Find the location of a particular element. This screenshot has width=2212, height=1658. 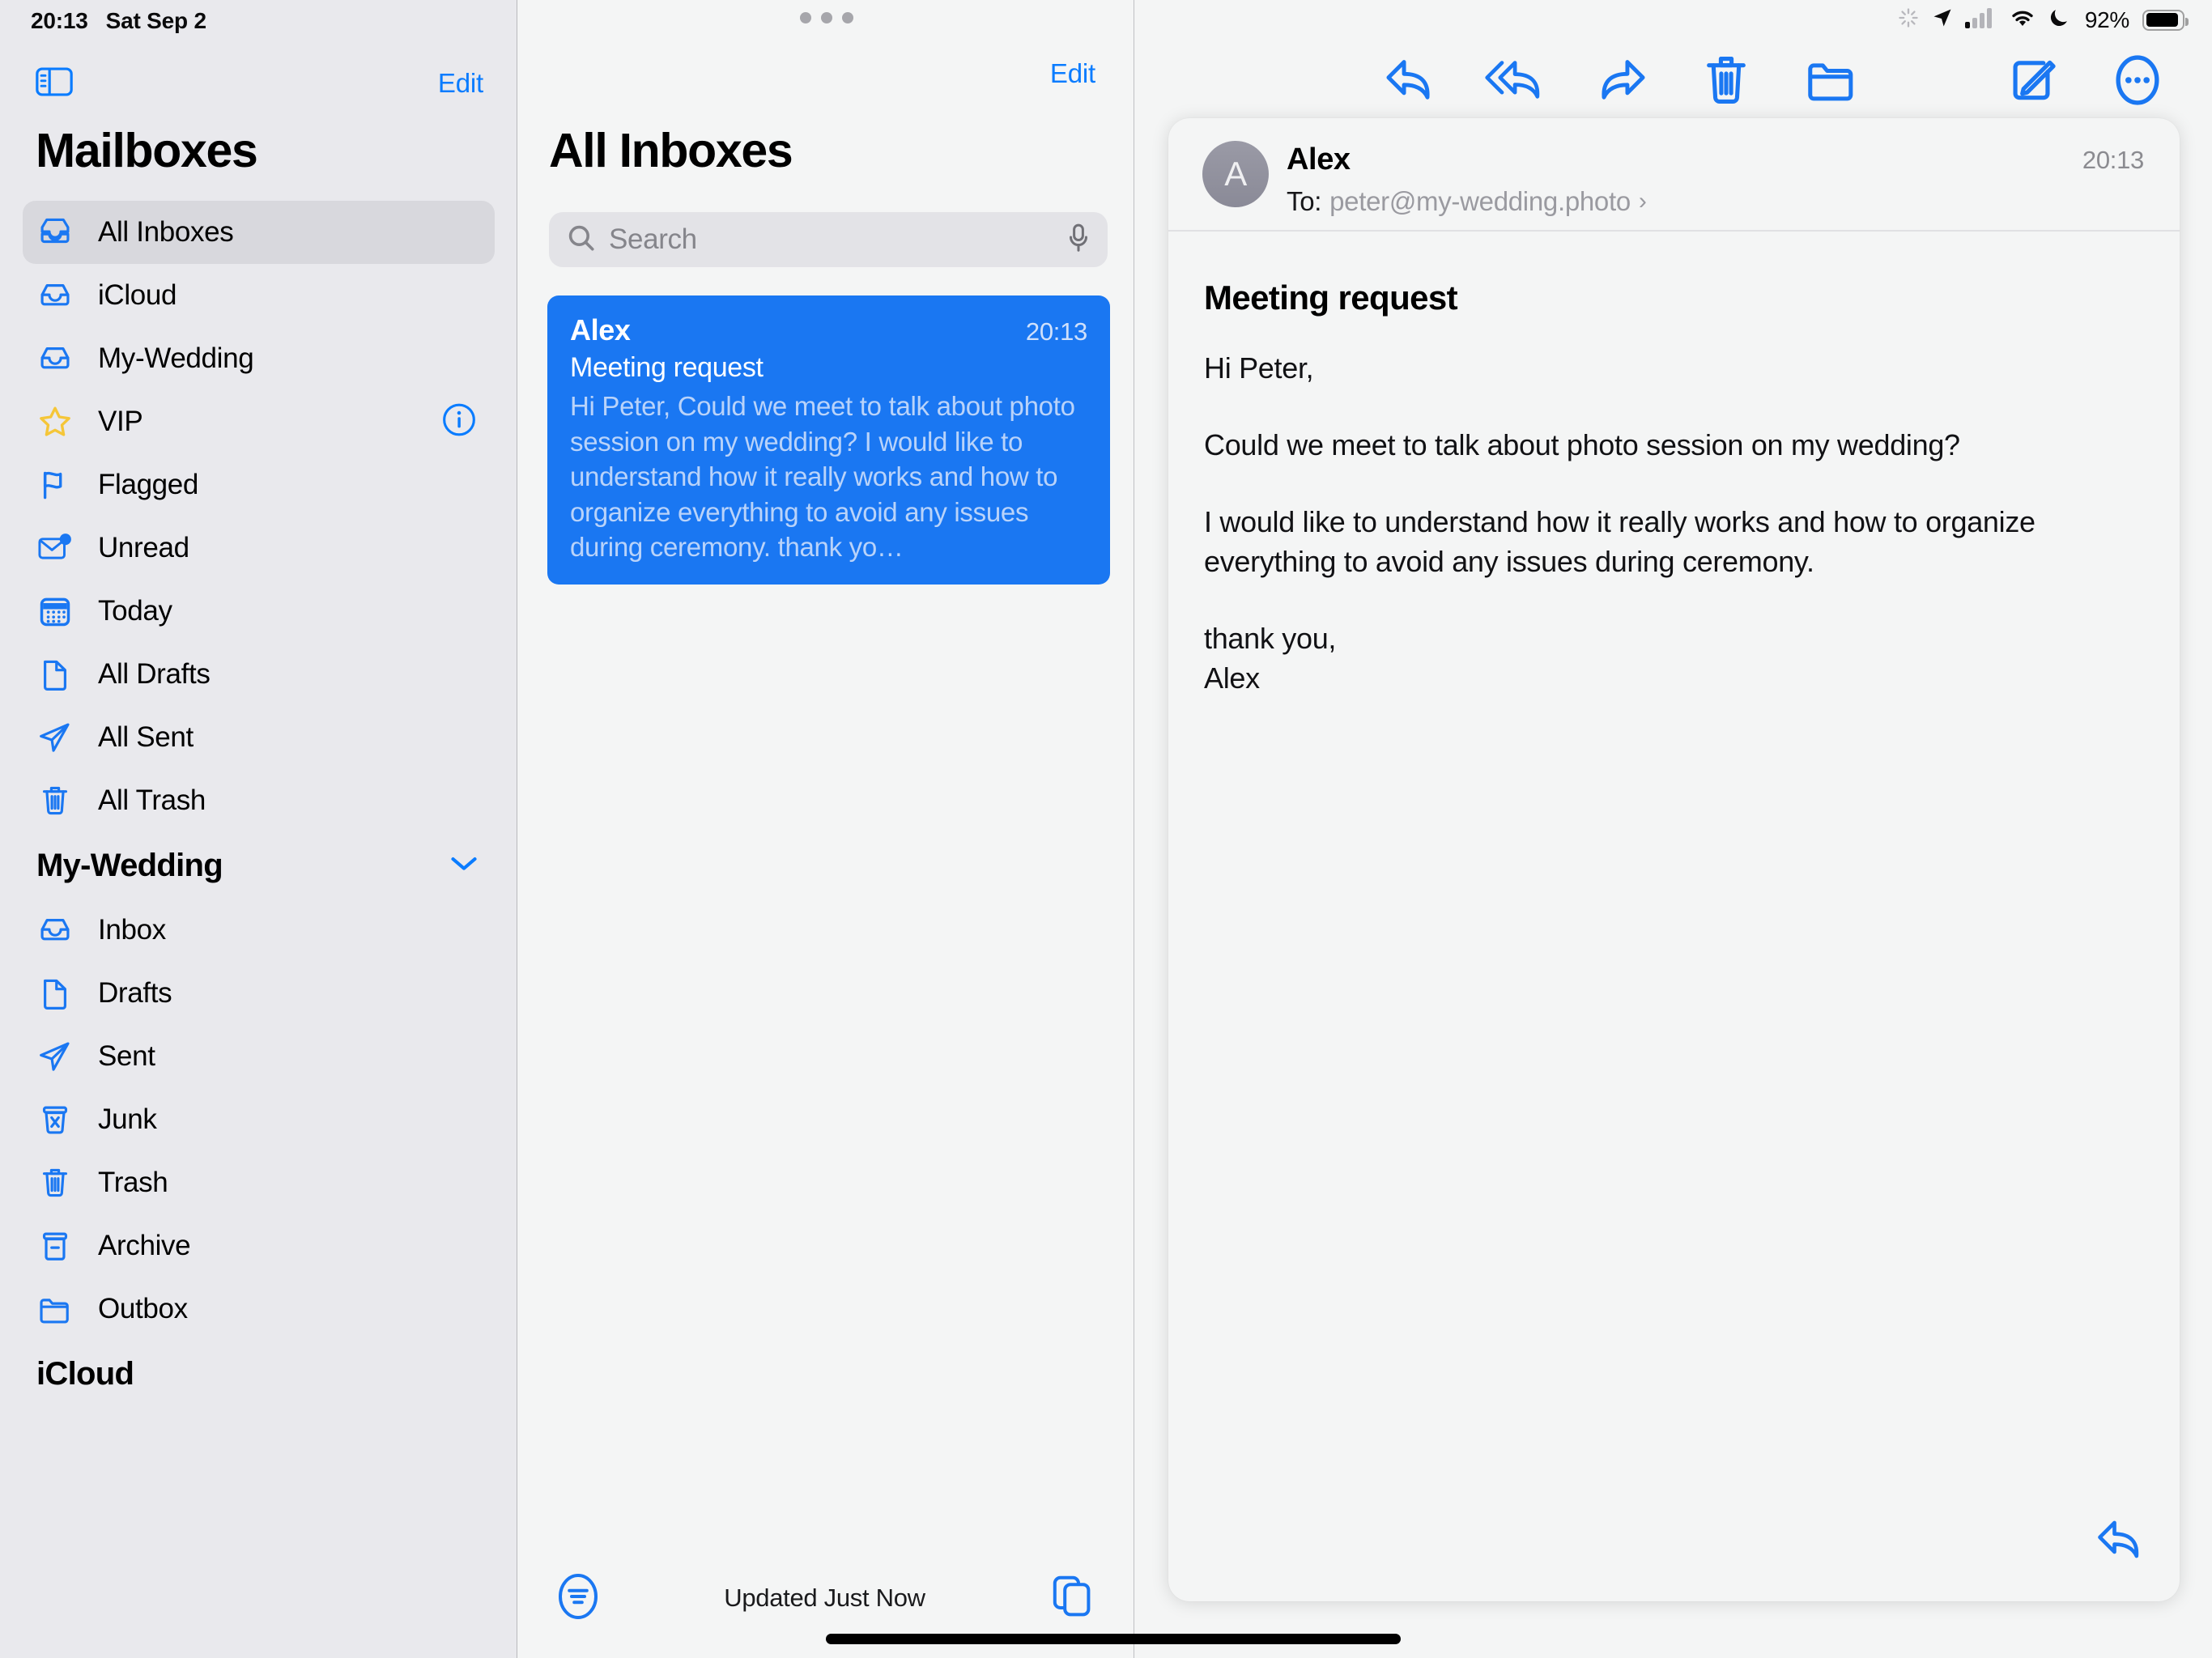

recipient-row: To: peter@my-wedding.photo › is located at coordinates (1467, 201).